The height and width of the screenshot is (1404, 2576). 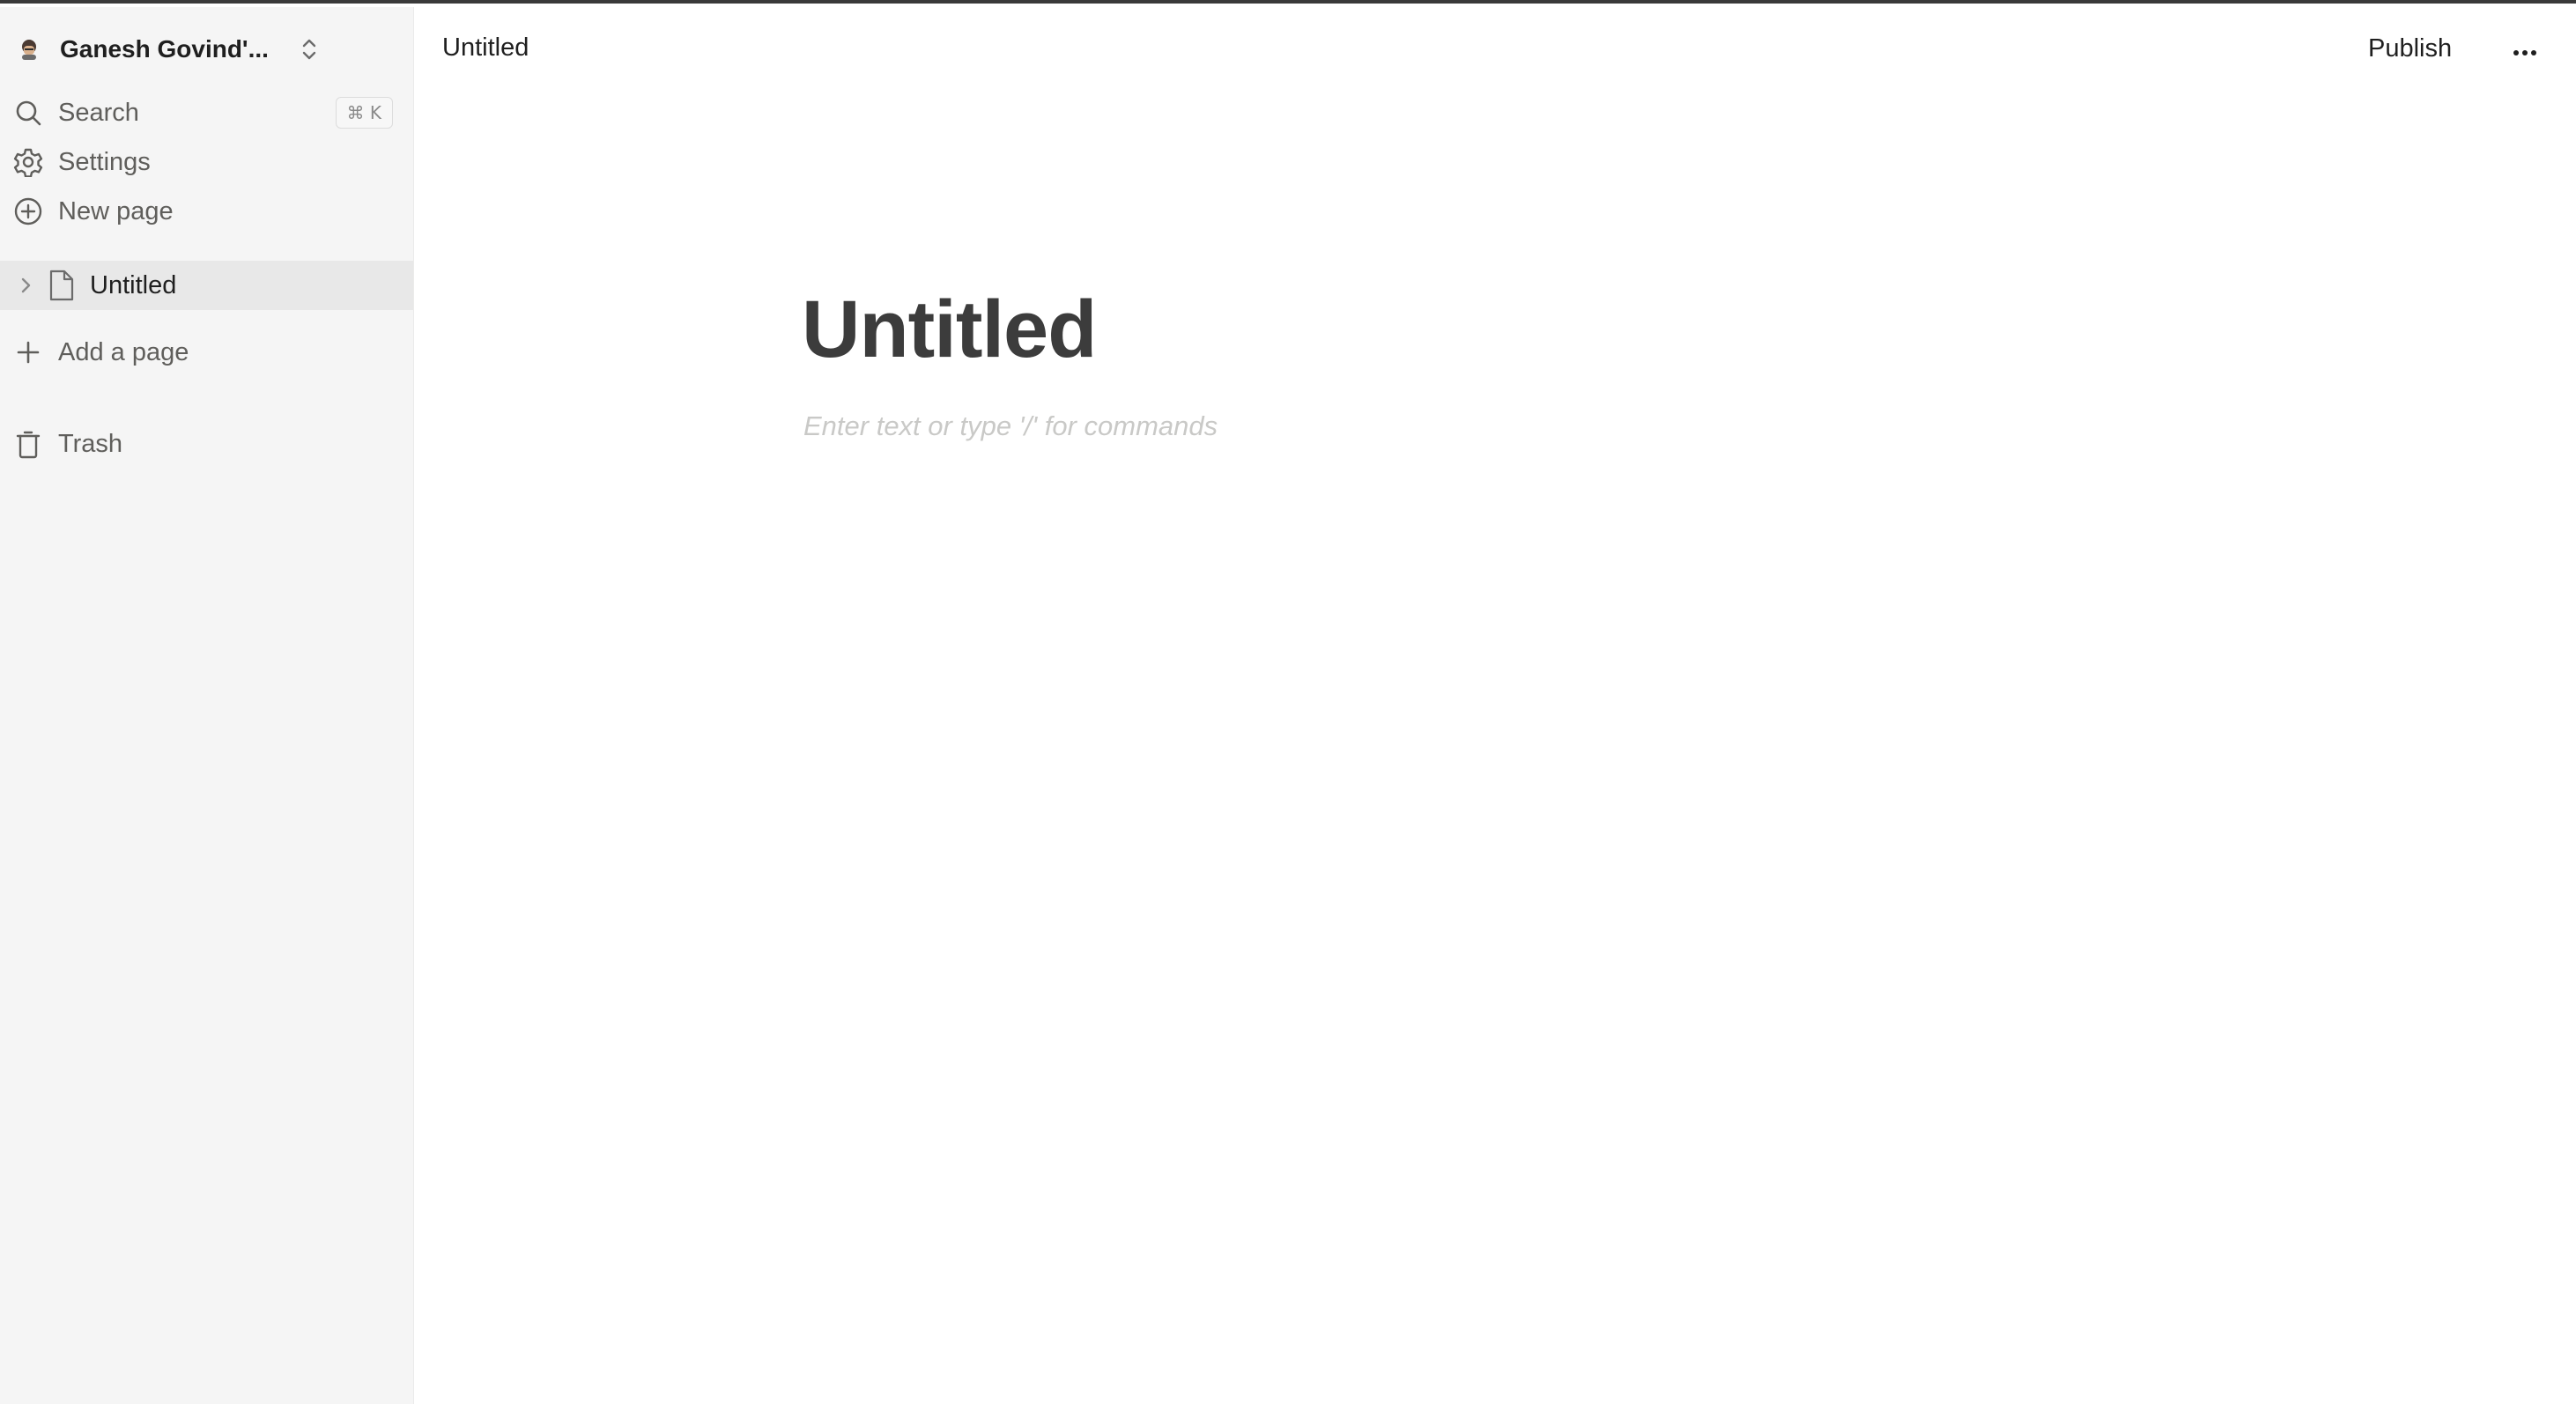 I want to click on chevron-up-down-icon, so click(x=309, y=49).